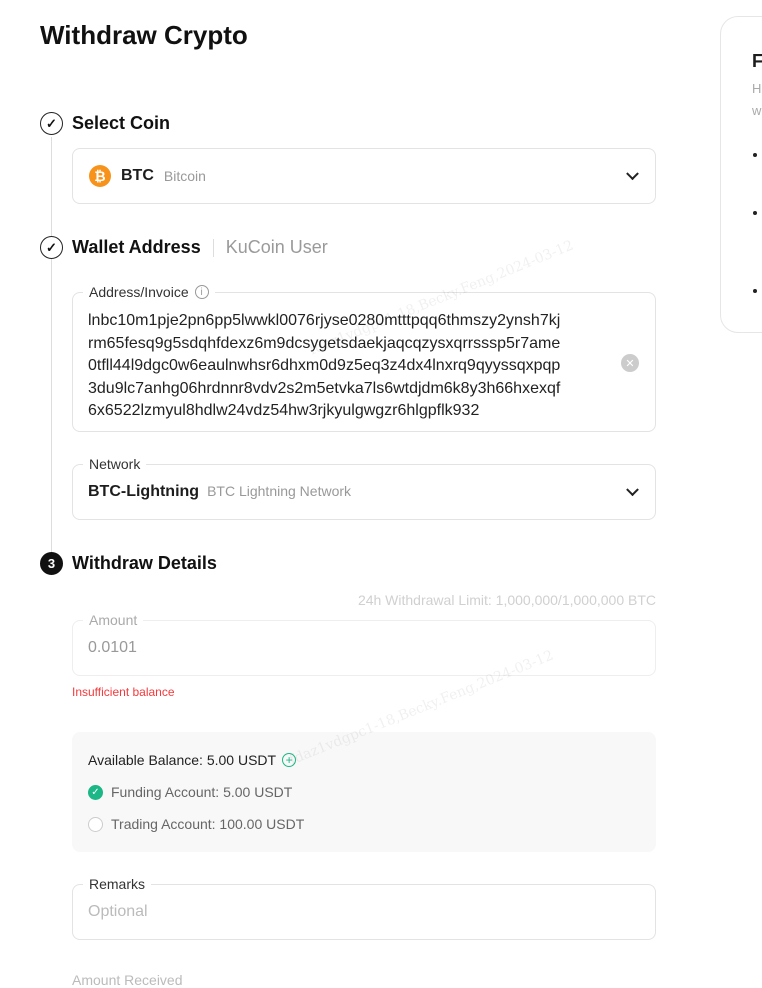  What do you see at coordinates (208, 824) in the screenshot?
I see `trading-account-label: Trading Account: 100.00 USDT` at bounding box center [208, 824].